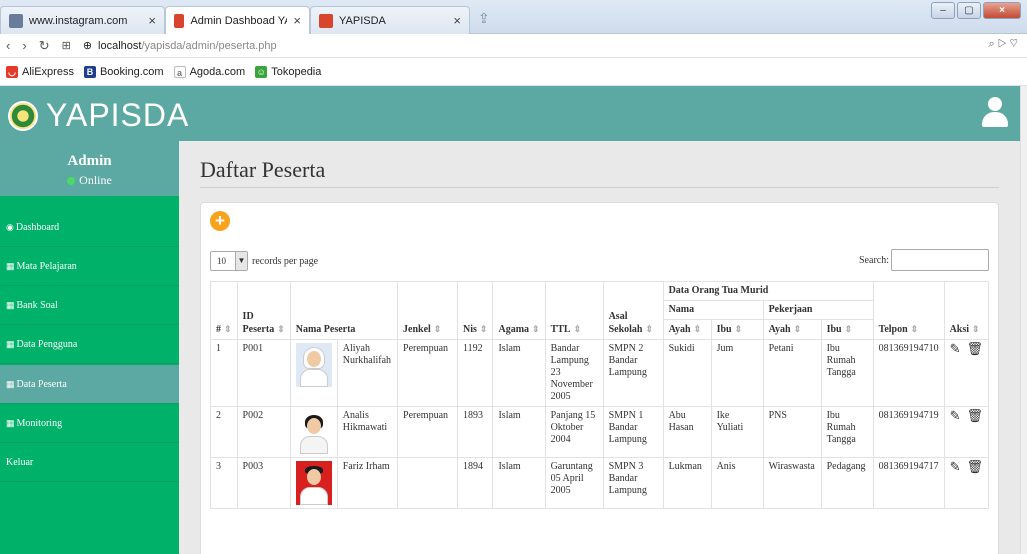 This screenshot has width=1027, height=554. I want to click on cell-jenkel: Perempuan, so click(428, 373).